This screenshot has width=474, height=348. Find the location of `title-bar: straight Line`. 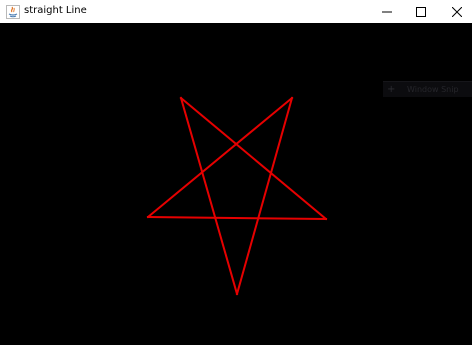

title-bar: straight Line is located at coordinates (237, 11).